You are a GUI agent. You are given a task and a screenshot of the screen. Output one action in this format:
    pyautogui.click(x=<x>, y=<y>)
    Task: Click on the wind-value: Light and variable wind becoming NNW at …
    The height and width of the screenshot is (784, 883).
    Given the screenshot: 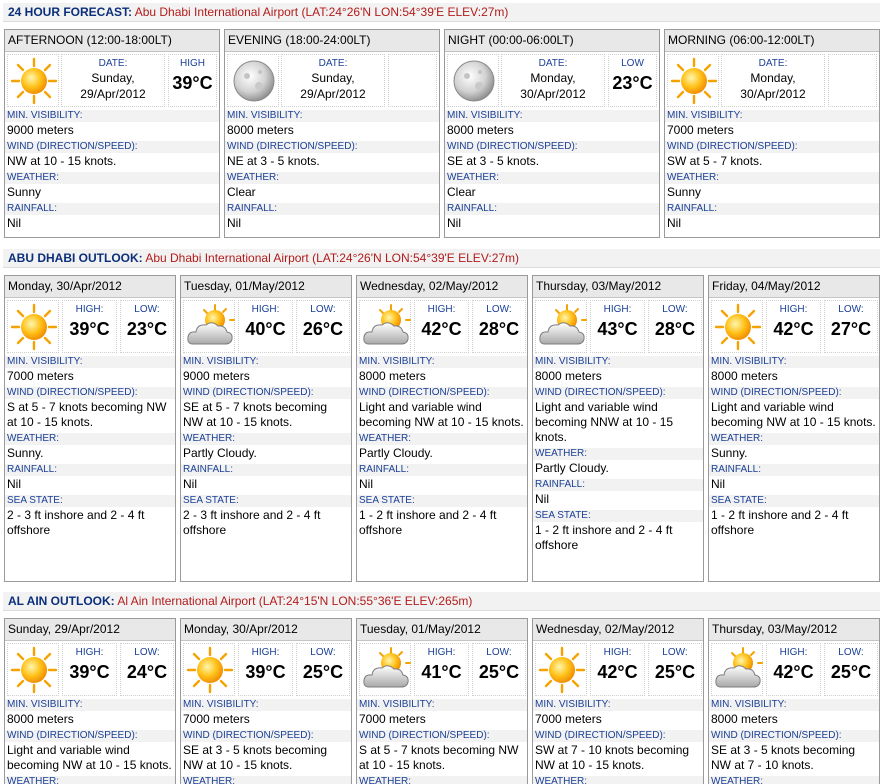 What is the action you would take?
    pyautogui.click(x=604, y=422)
    